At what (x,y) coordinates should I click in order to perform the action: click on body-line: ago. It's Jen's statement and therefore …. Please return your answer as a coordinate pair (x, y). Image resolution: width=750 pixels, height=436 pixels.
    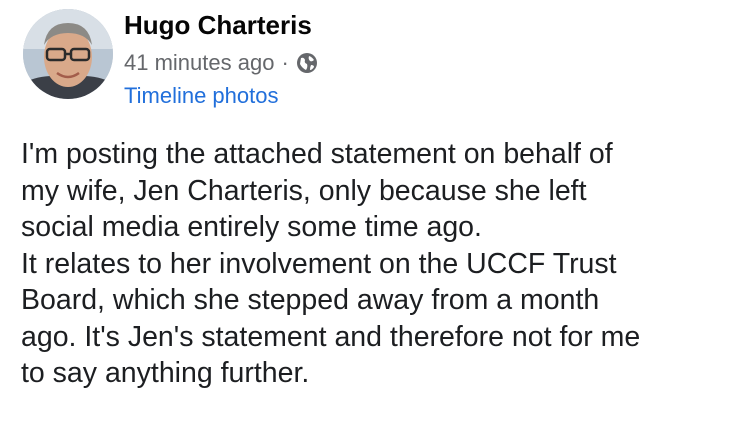
    Looking at the image, I should click on (331, 336).